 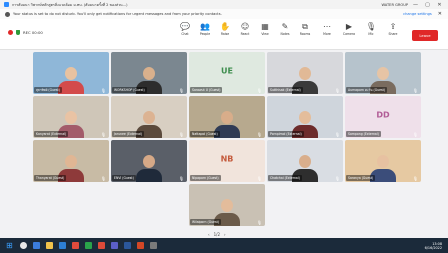 I want to click on toolbar-button-label: Chat, so click(x=185, y=34).